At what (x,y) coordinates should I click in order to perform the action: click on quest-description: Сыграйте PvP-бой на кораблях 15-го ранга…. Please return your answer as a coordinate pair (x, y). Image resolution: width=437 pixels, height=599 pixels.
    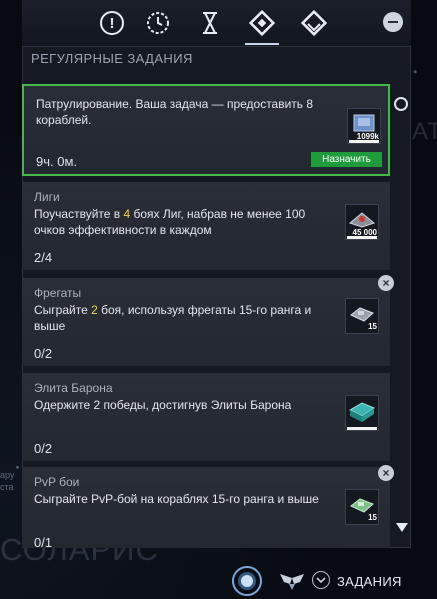
    Looking at the image, I should click on (176, 499).